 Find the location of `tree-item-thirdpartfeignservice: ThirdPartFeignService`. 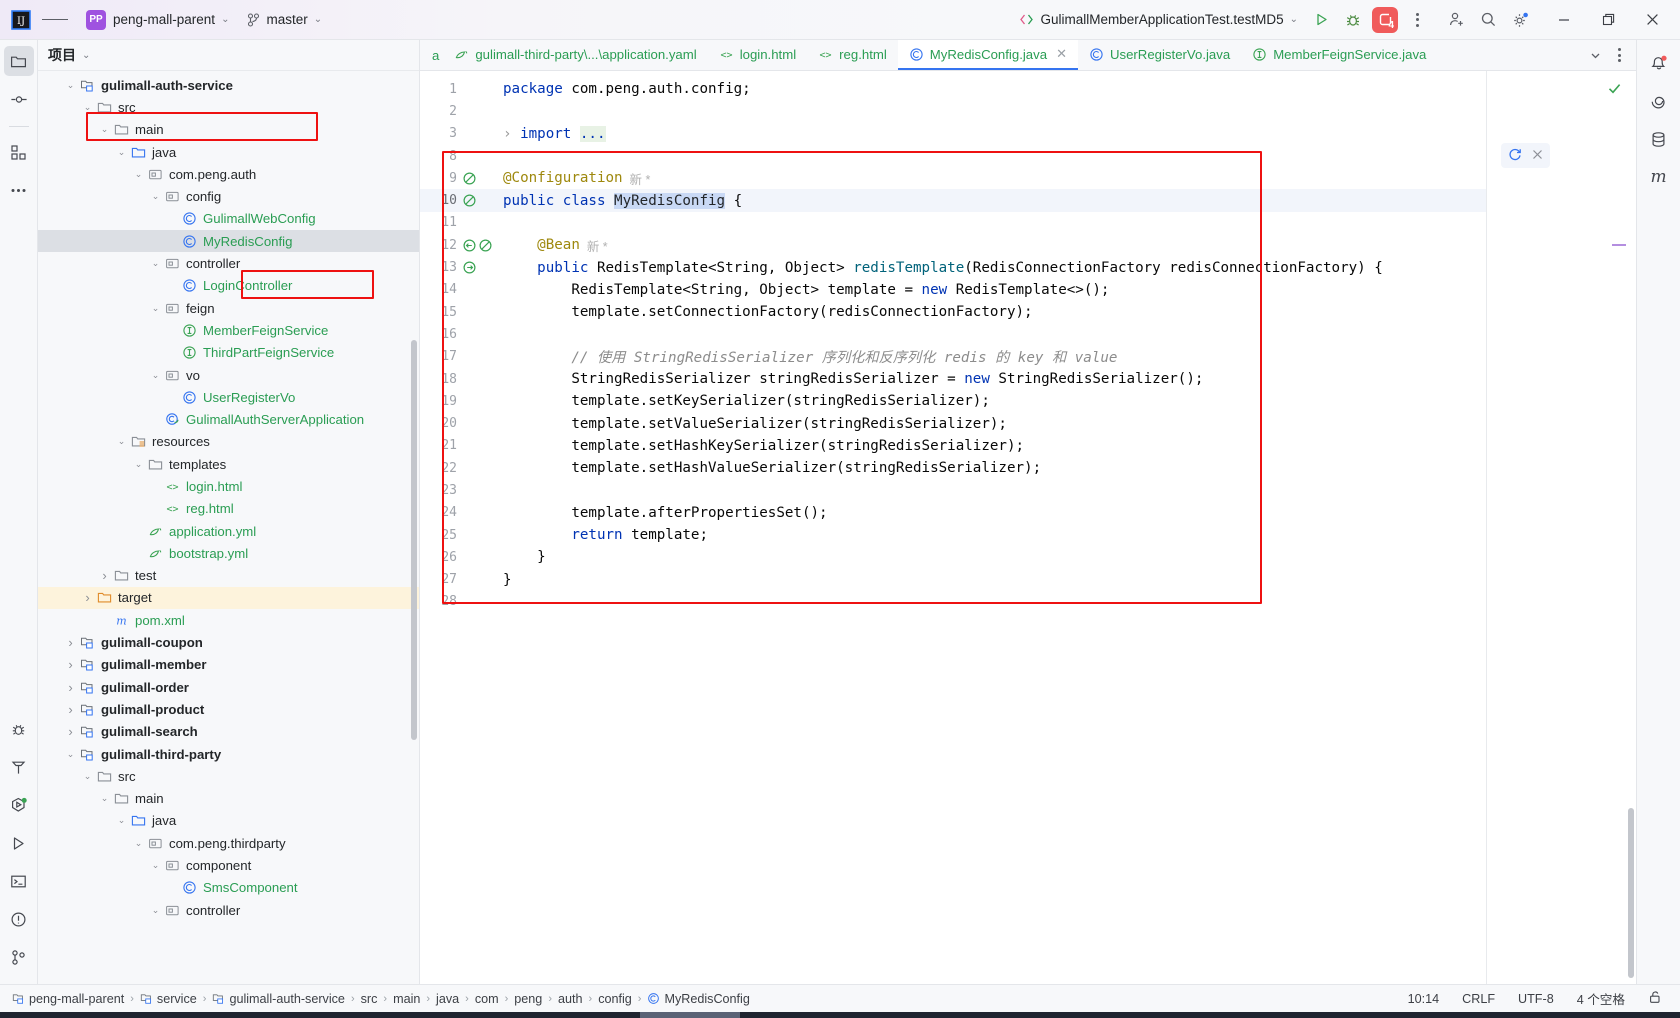

tree-item-thirdpartfeignservice: ThirdPartFeignService is located at coordinates (228, 353).